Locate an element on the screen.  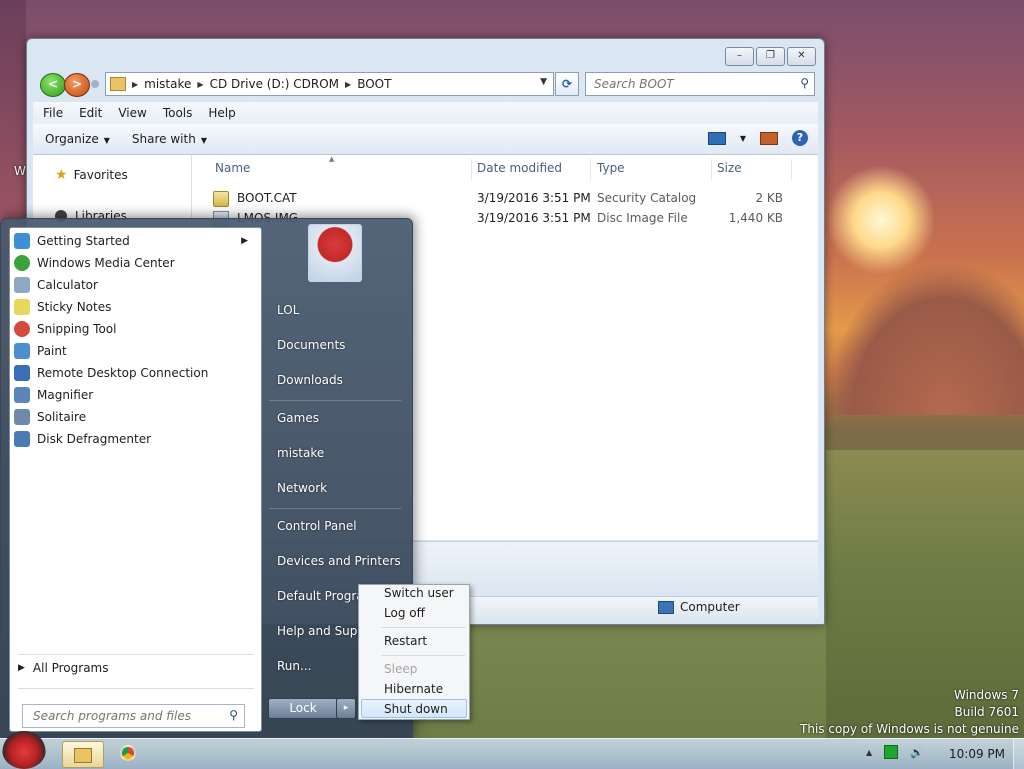
start-item-network: Network is located at coordinates (302, 488).